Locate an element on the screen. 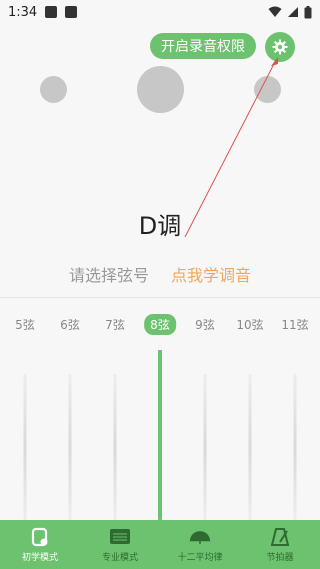 The image size is (320, 569). string-10-line is located at coordinates (250, 447).